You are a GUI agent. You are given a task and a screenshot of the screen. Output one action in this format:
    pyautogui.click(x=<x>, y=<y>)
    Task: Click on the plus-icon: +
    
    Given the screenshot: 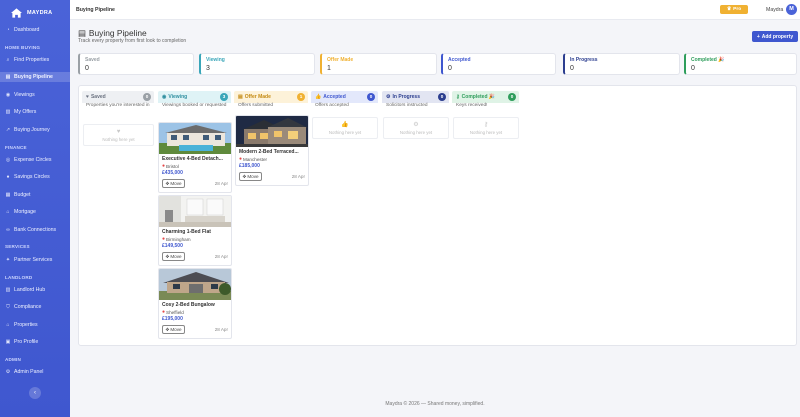 What is the action you would take?
    pyautogui.click(x=758, y=36)
    